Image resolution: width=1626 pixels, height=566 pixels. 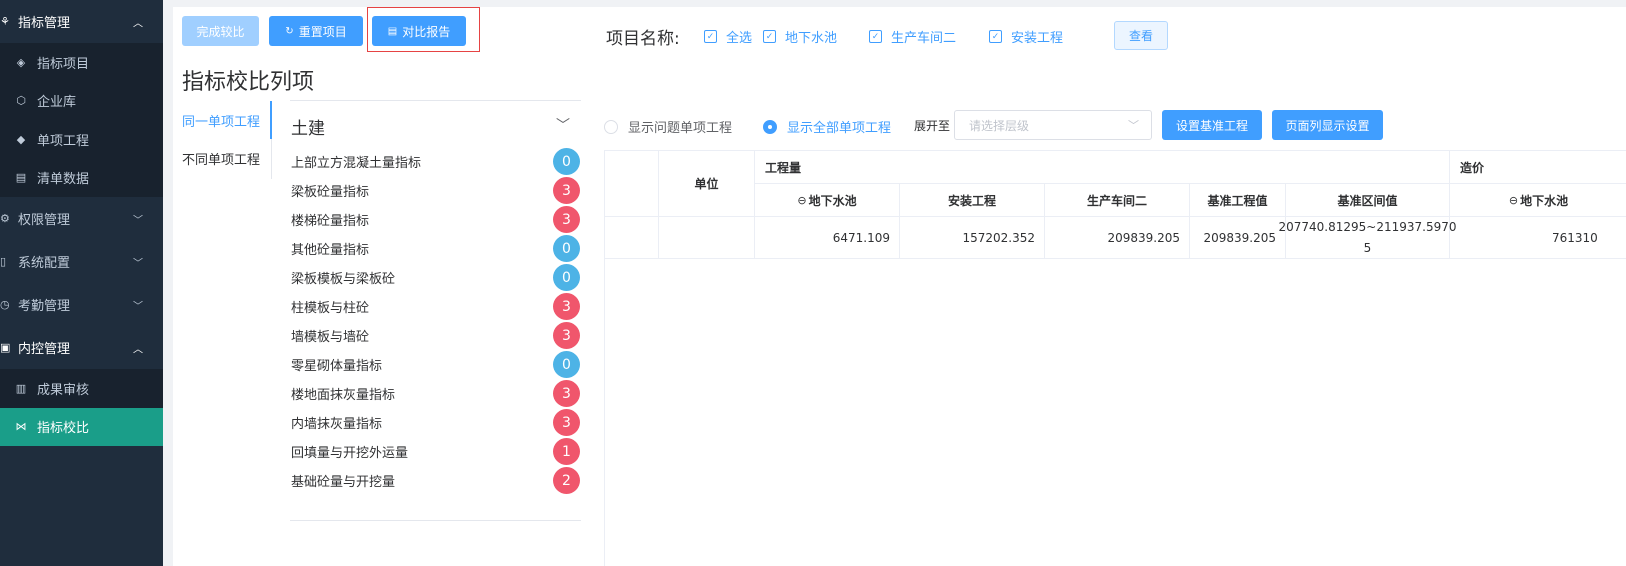 What do you see at coordinates (566, 451) in the screenshot?
I see `count-badge: 1` at bounding box center [566, 451].